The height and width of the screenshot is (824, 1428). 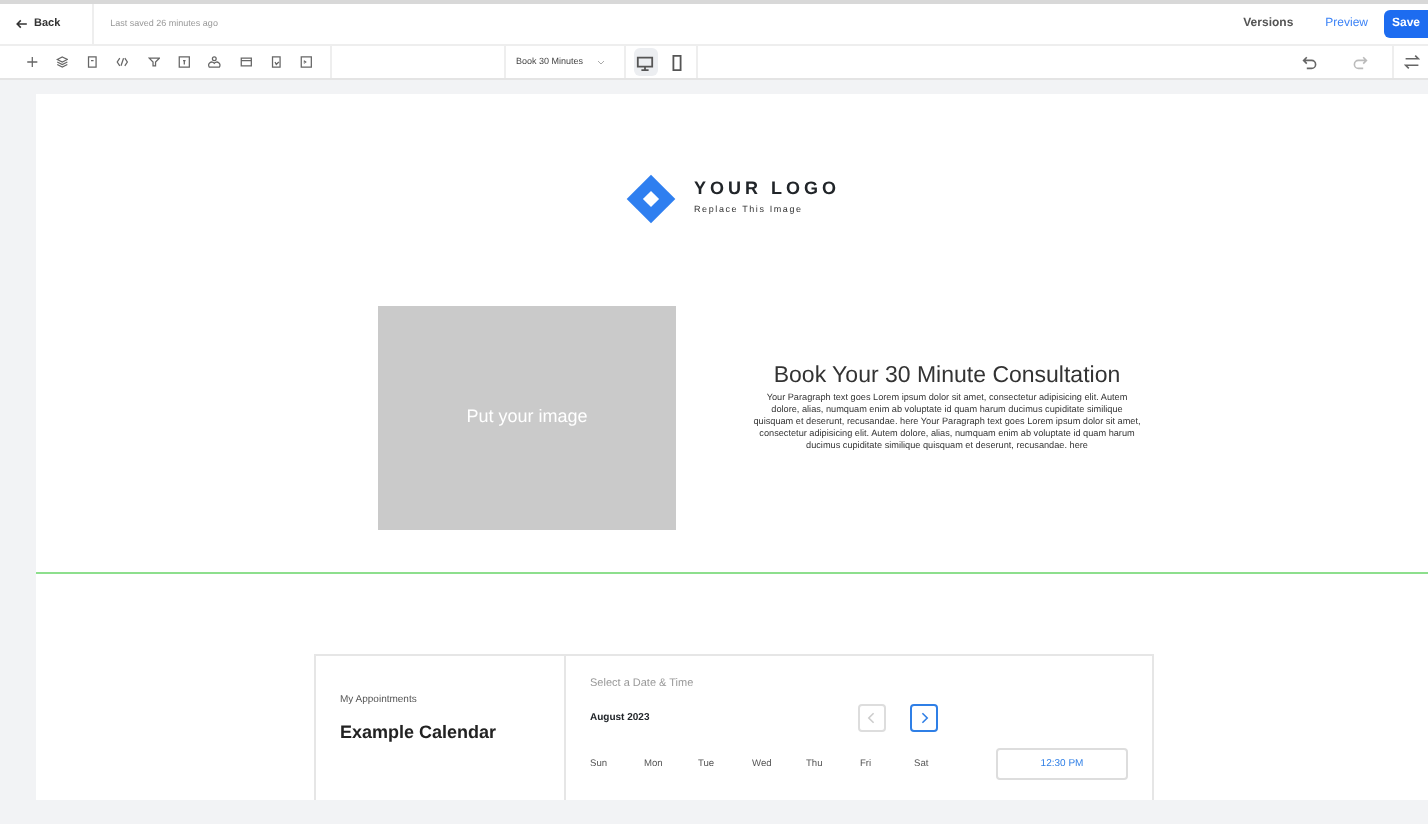 I want to click on back-arrow-icon, so click(x=22, y=24).